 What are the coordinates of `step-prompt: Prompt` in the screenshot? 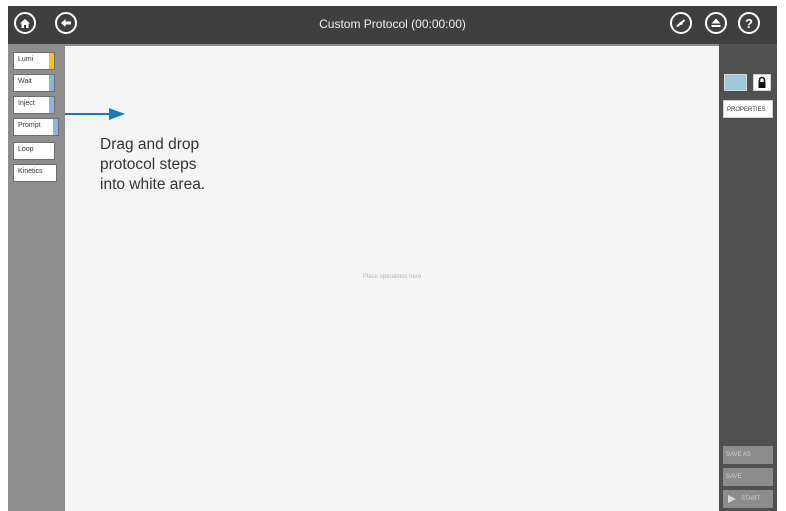 It's located at (36, 127).